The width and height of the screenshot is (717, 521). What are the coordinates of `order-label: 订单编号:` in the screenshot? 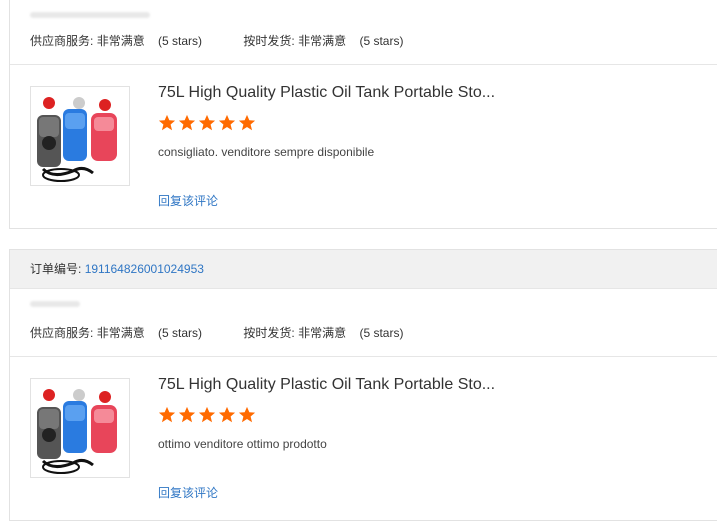 It's located at (56, 269).